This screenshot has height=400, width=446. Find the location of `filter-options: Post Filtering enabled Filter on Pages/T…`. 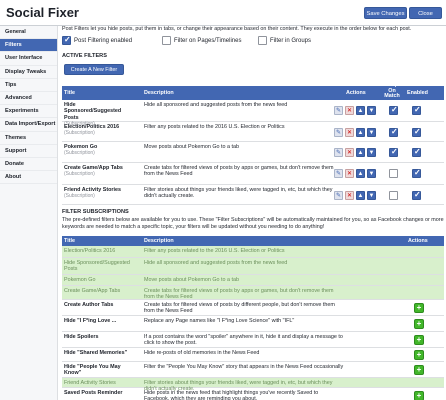

filter-options: Post Filtering enabled Filter on Pages/T… is located at coordinates (253, 41).